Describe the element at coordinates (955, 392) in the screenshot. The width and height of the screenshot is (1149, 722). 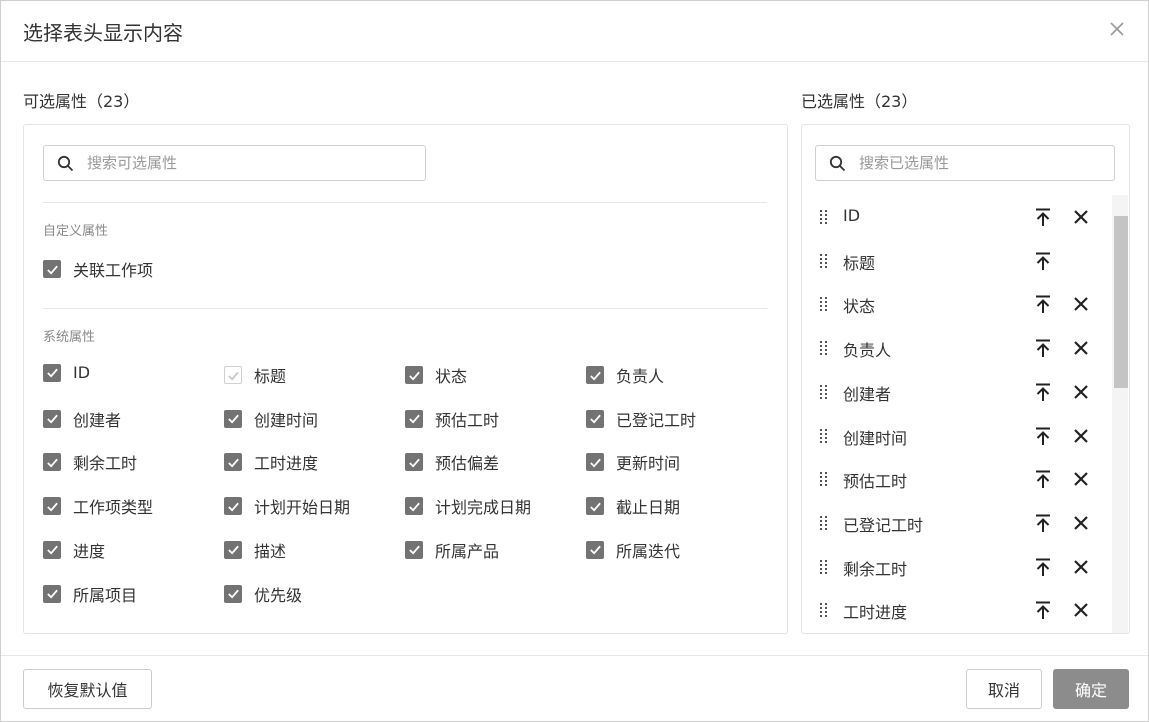
I see `selected-item: 创建者` at that location.